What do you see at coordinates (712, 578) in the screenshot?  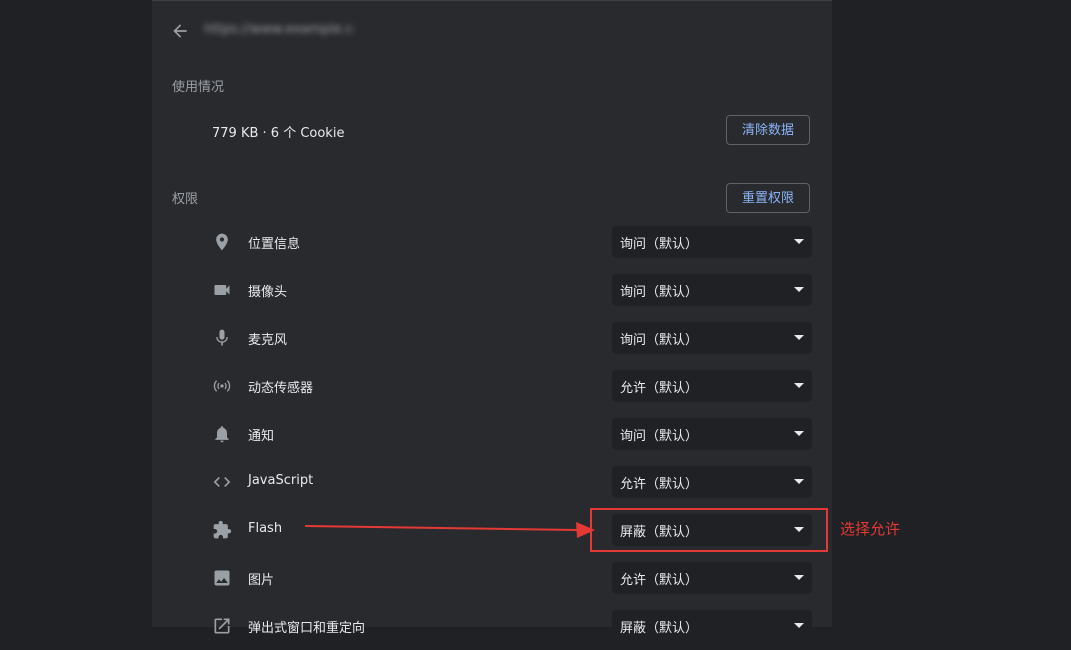 I see `permission-select-images: 允许（默认）` at bounding box center [712, 578].